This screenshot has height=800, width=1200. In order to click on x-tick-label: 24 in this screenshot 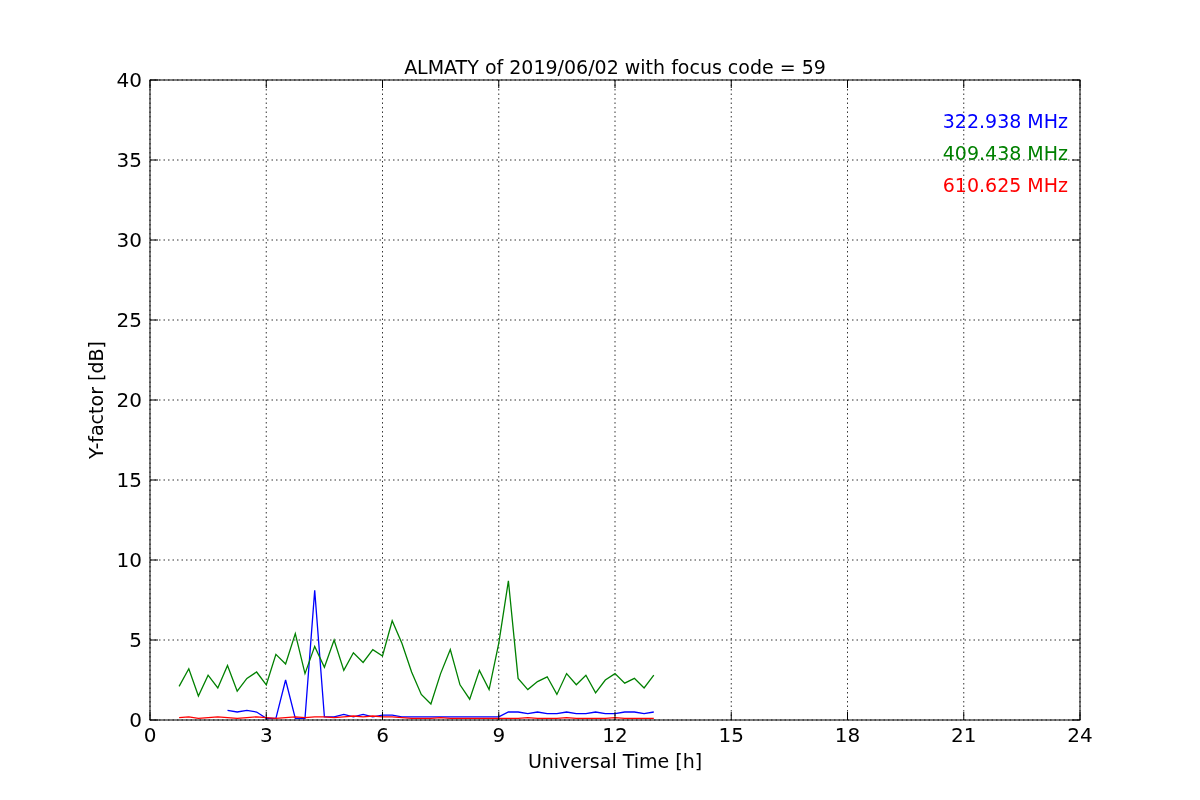, I will do `click(1080, 735)`.